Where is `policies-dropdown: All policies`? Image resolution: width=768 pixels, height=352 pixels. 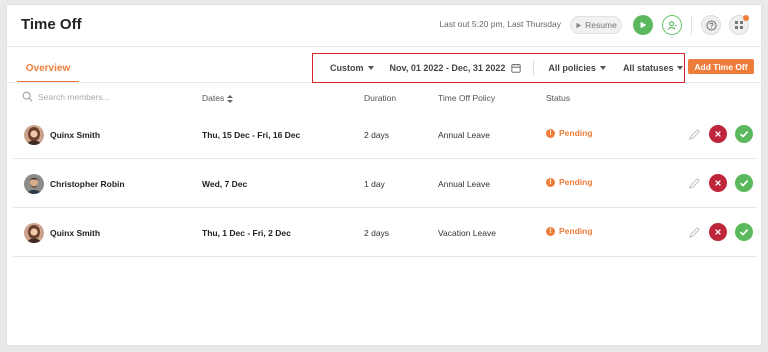
policies-dropdown: All policies is located at coordinates (577, 68).